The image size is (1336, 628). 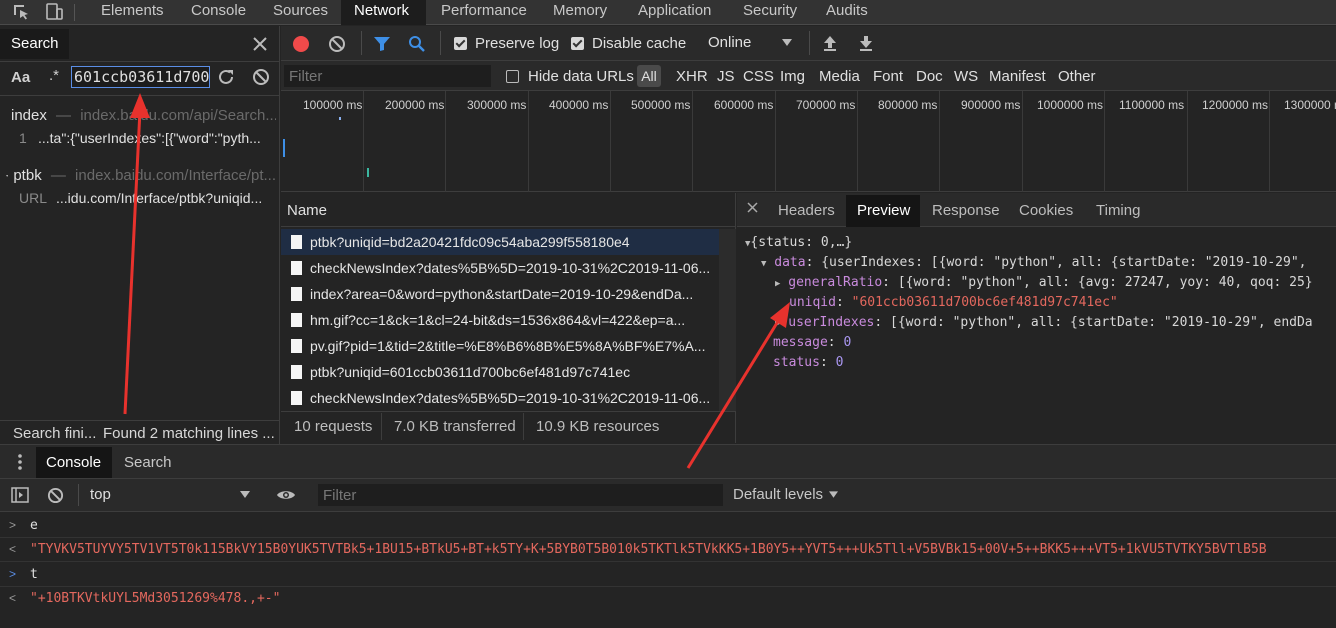 I want to click on inspect-element-icon, so click(x=21, y=12).